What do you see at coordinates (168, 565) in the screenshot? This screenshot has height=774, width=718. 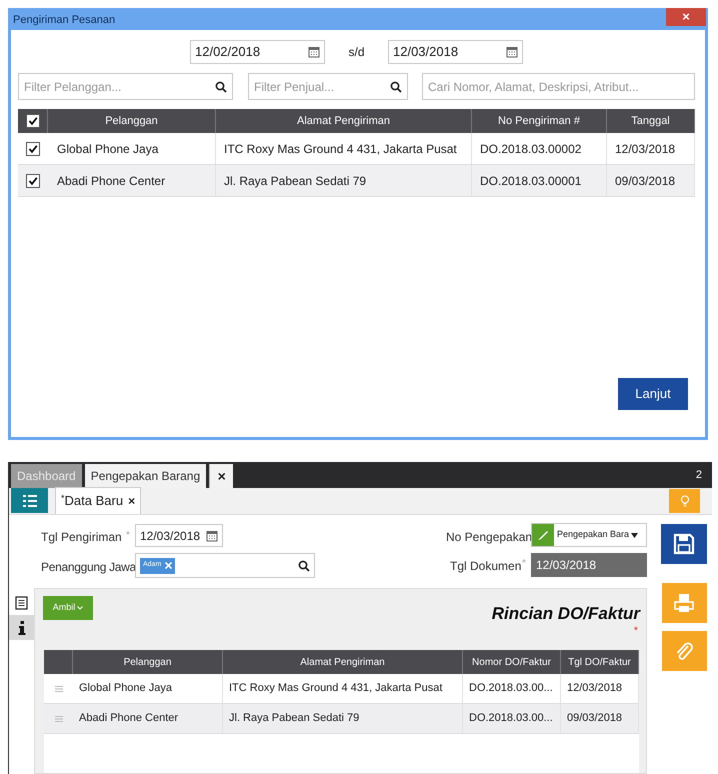 I see `remove-icon` at bounding box center [168, 565].